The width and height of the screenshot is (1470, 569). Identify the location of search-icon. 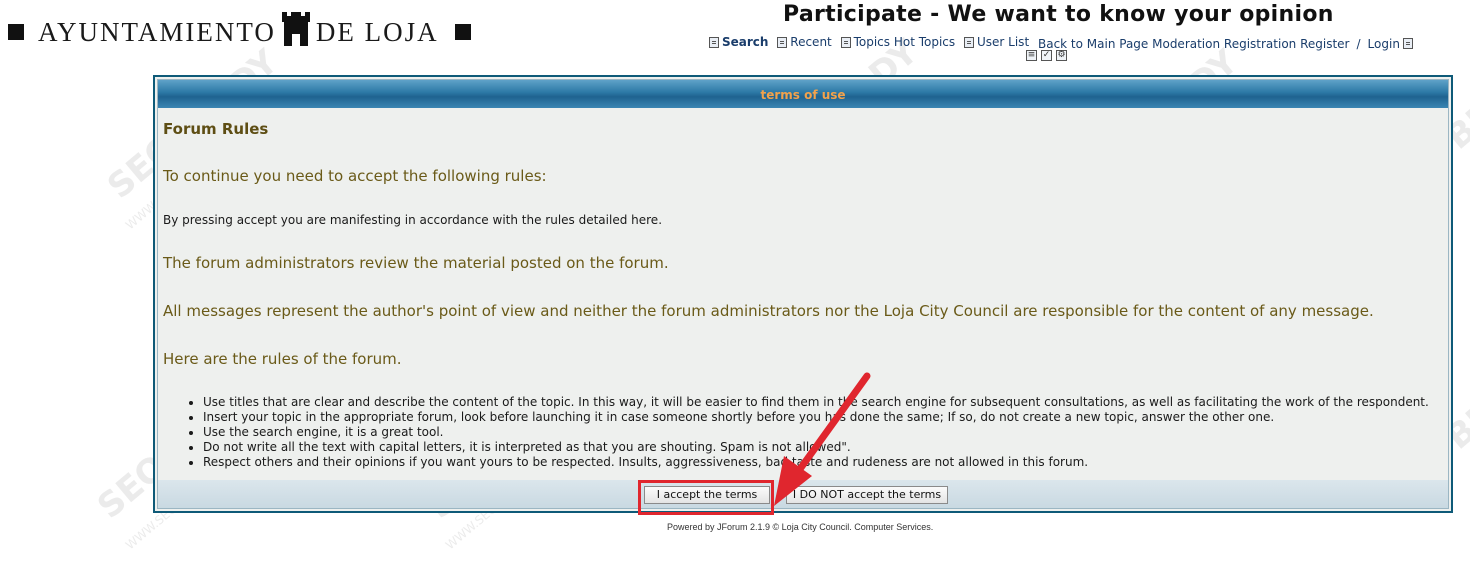
(714, 42).